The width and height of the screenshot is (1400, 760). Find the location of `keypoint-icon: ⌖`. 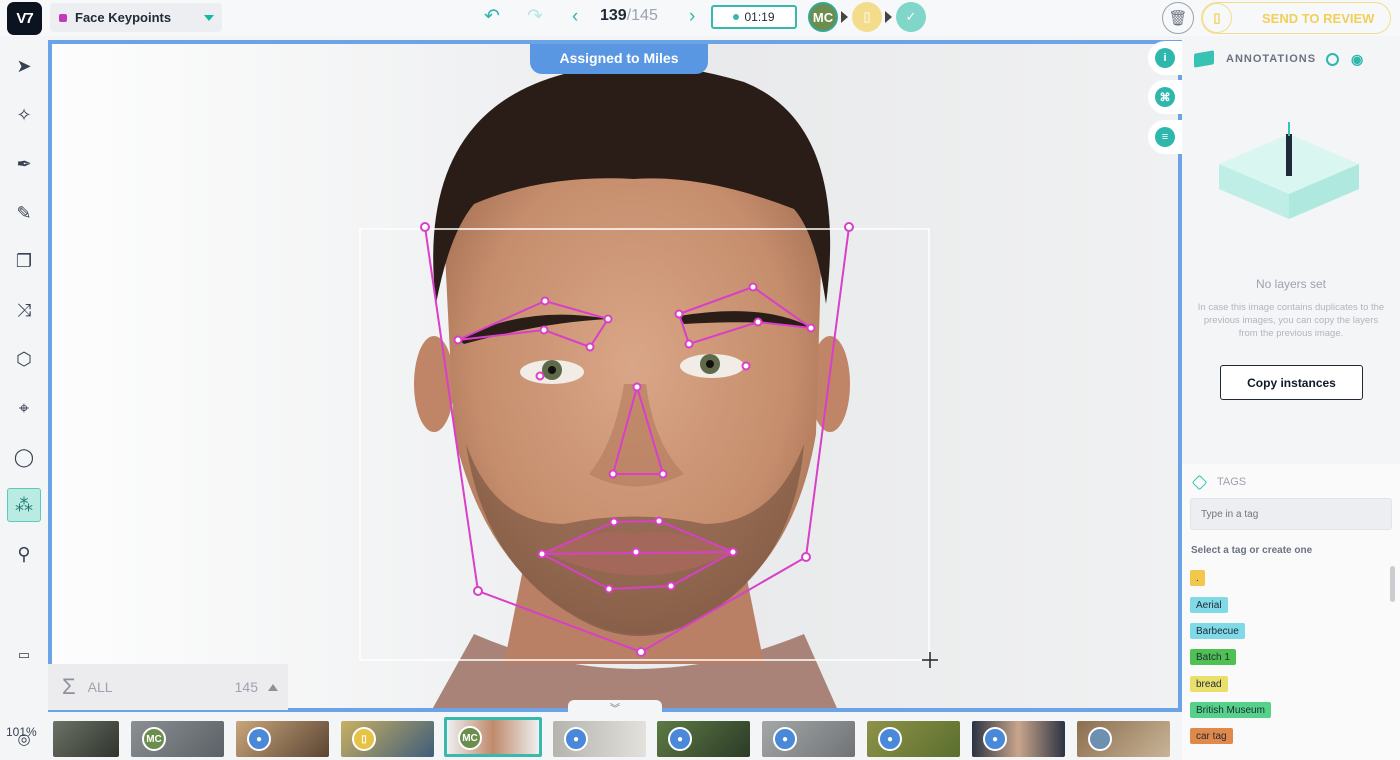

keypoint-icon: ⌖ is located at coordinates (24, 408).